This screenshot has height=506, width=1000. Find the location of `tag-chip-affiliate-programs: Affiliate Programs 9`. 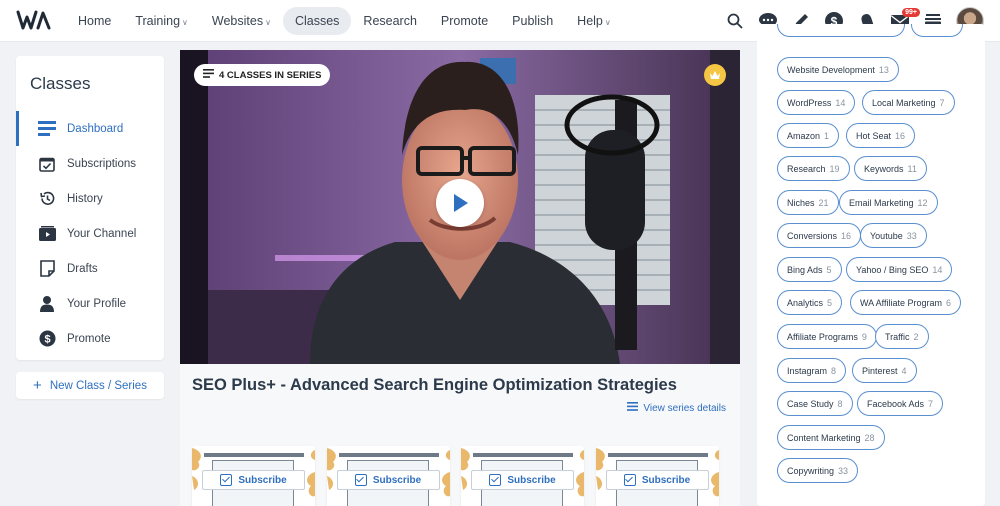

tag-chip-affiliate-programs: Affiliate Programs 9 is located at coordinates (827, 336).